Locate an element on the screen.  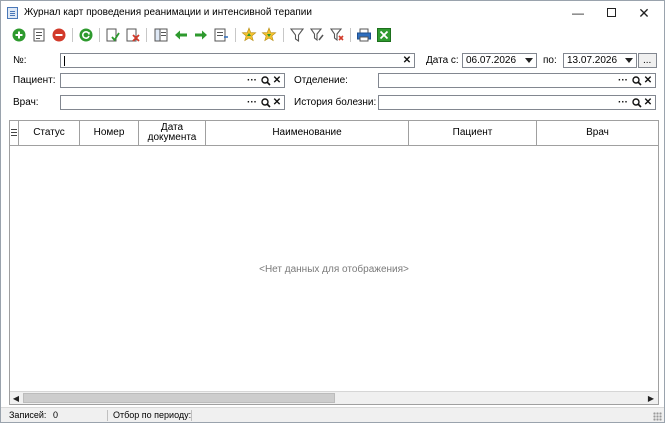
patient-label: Пациент: is located at coordinates (34, 80).